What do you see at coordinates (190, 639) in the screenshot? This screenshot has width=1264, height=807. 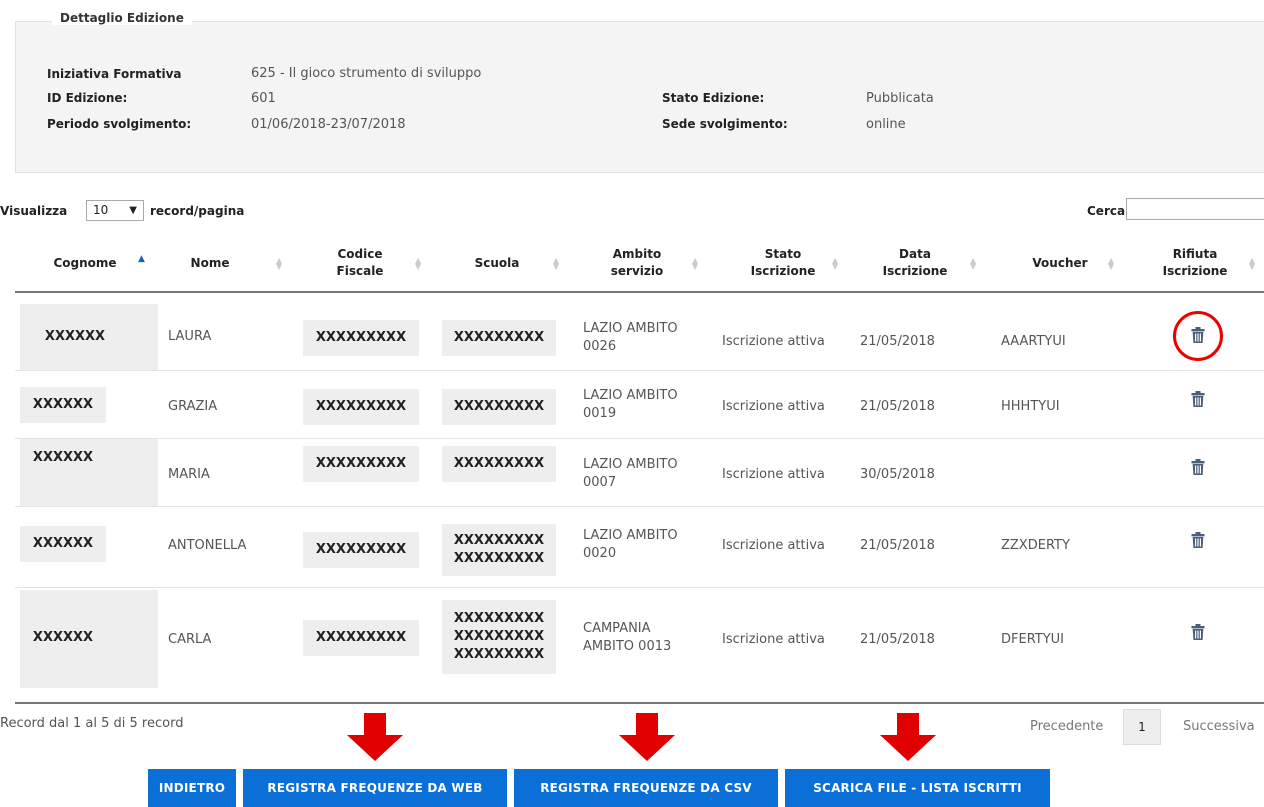 I see `name-cell: CARLA` at bounding box center [190, 639].